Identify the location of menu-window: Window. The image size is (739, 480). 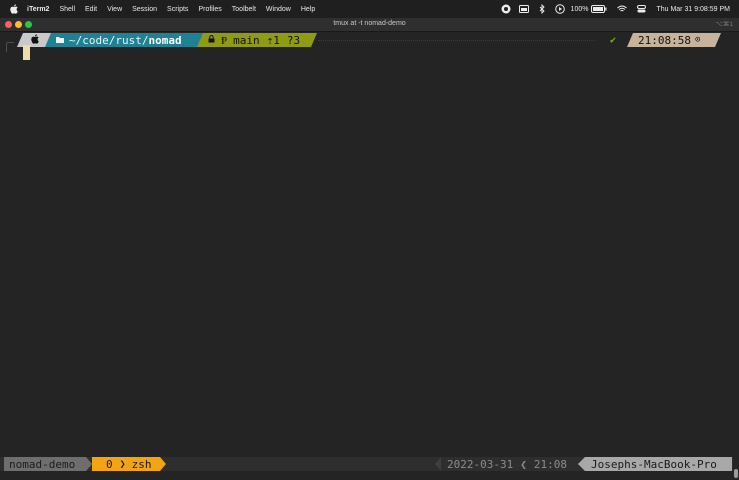
(278, 9).